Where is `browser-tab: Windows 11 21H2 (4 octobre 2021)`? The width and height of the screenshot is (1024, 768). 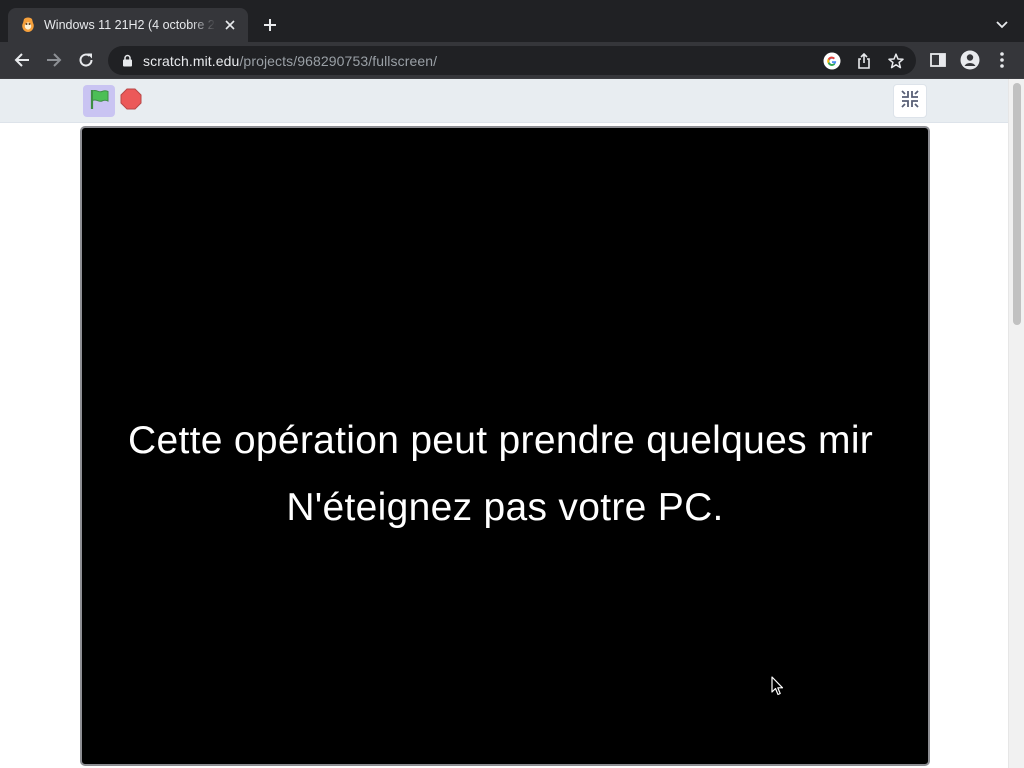 browser-tab: Windows 11 21H2 (4 octobre 2021) is located at coordinates (128, 25).